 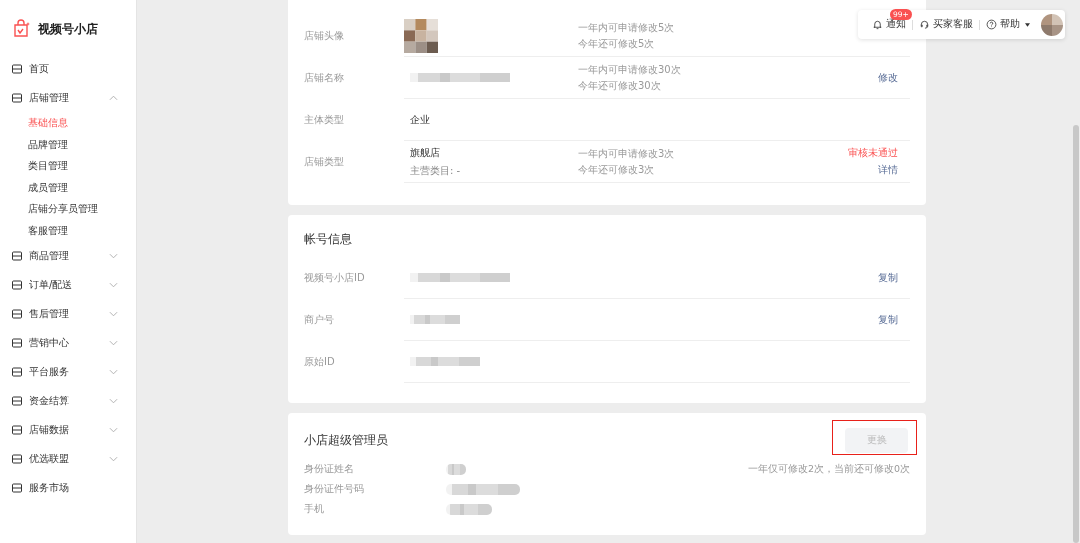 I want to click on submenu-item: 客服管理, so click(x=68, y=230).